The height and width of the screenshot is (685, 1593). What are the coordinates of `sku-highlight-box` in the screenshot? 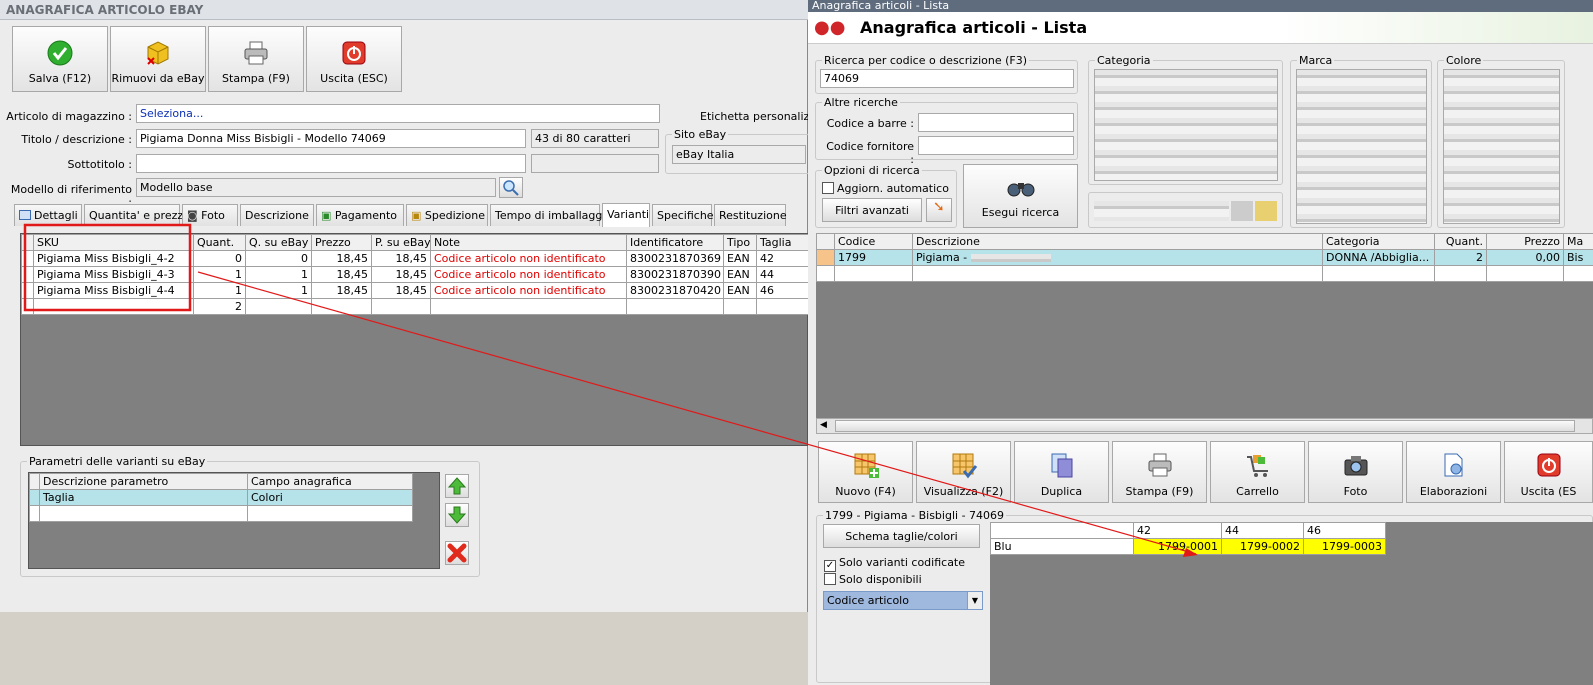 It's located at (107, 267).